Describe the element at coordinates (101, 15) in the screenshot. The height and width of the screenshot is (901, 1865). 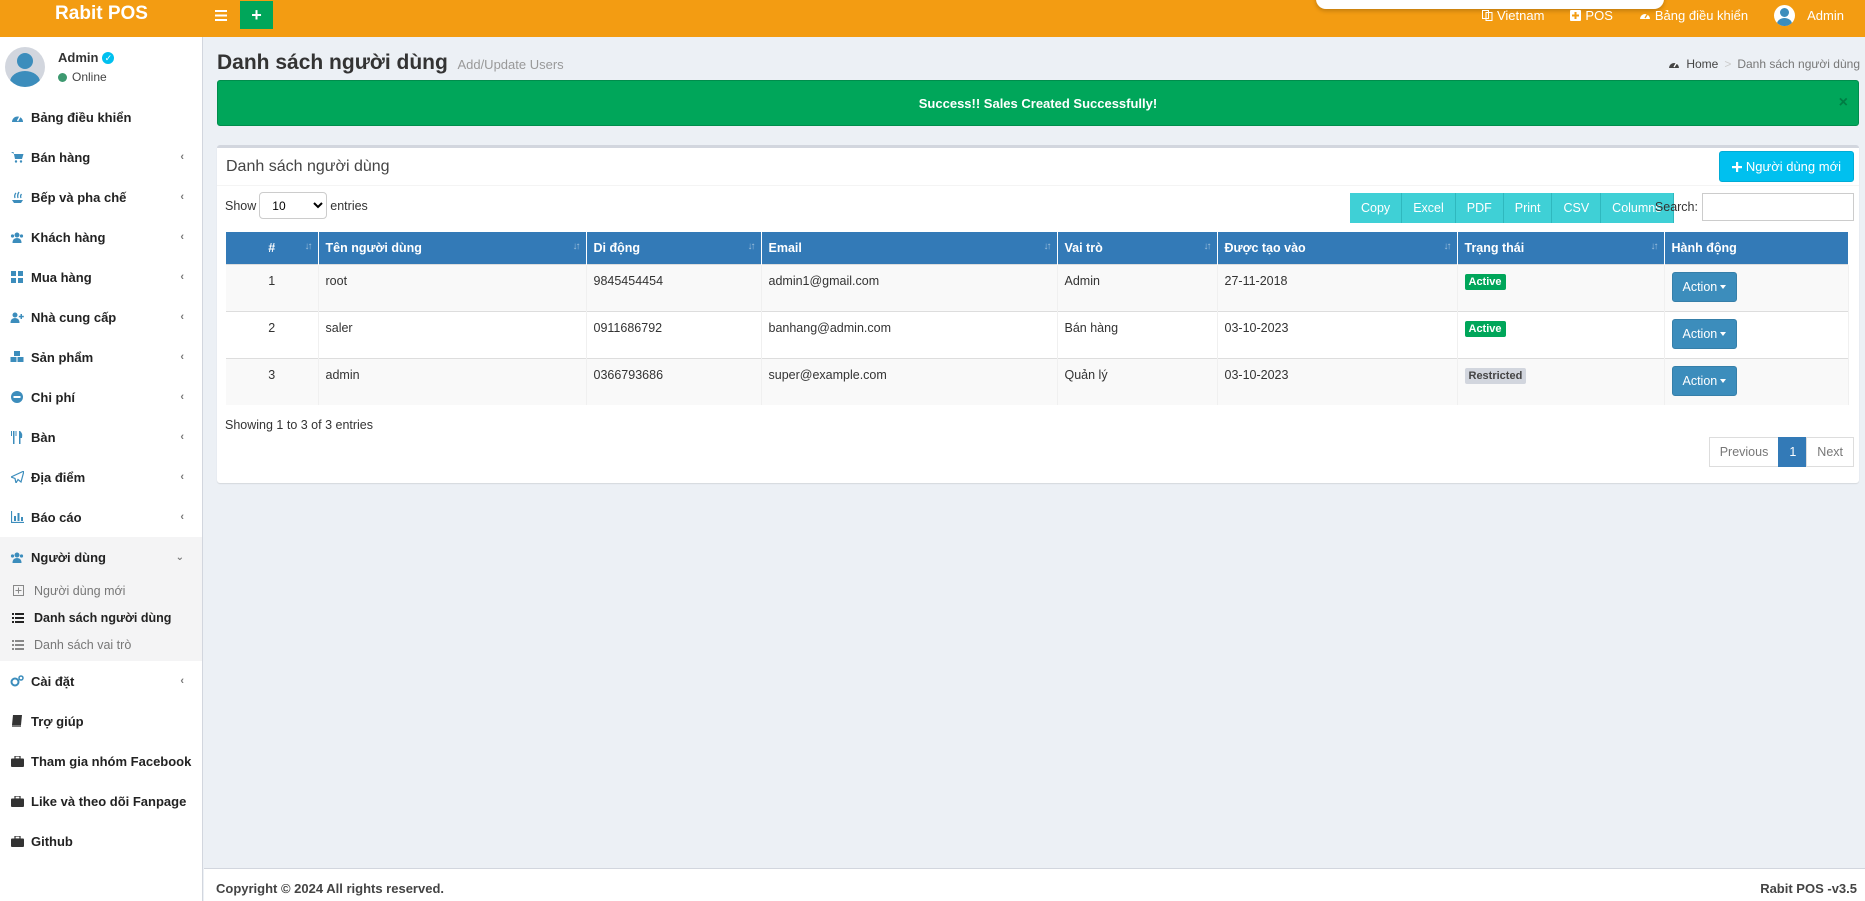
I see `app-logo: Rabit POS` at that location.